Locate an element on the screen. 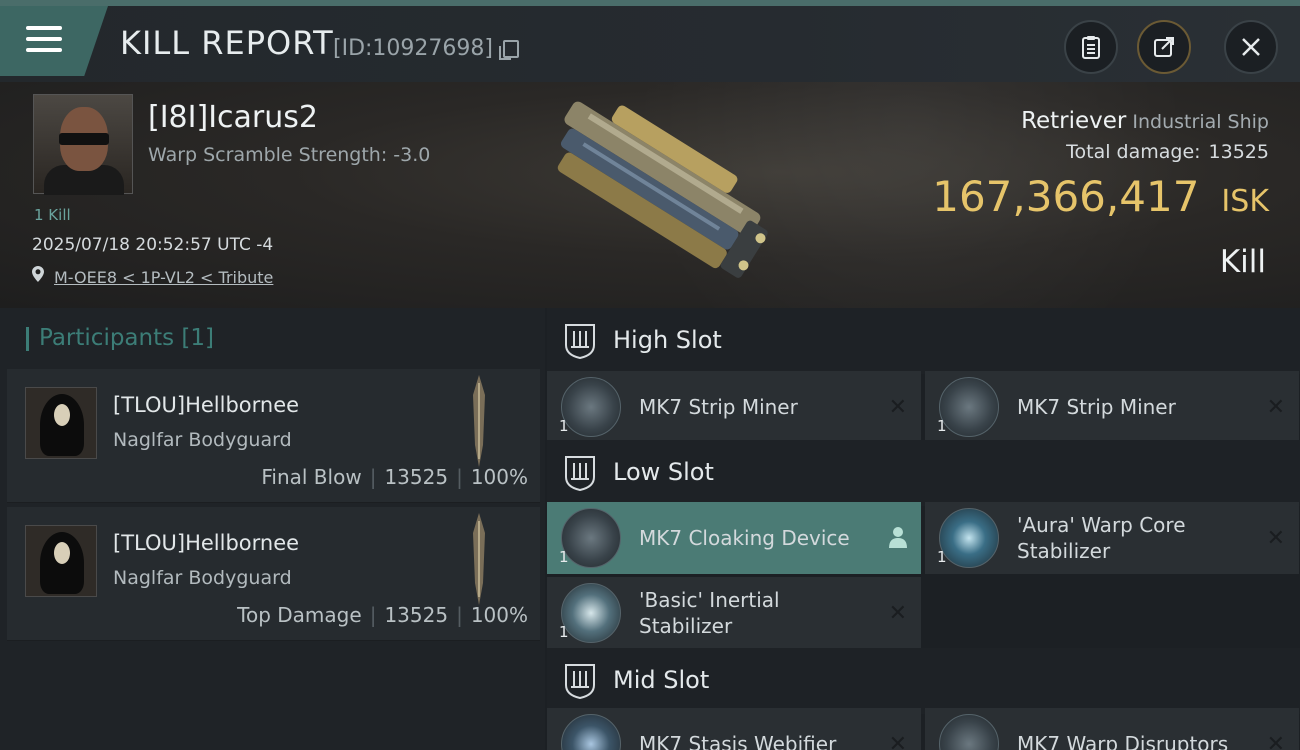  low-slot-header: Low Slot is located at coordinates (923, 473).